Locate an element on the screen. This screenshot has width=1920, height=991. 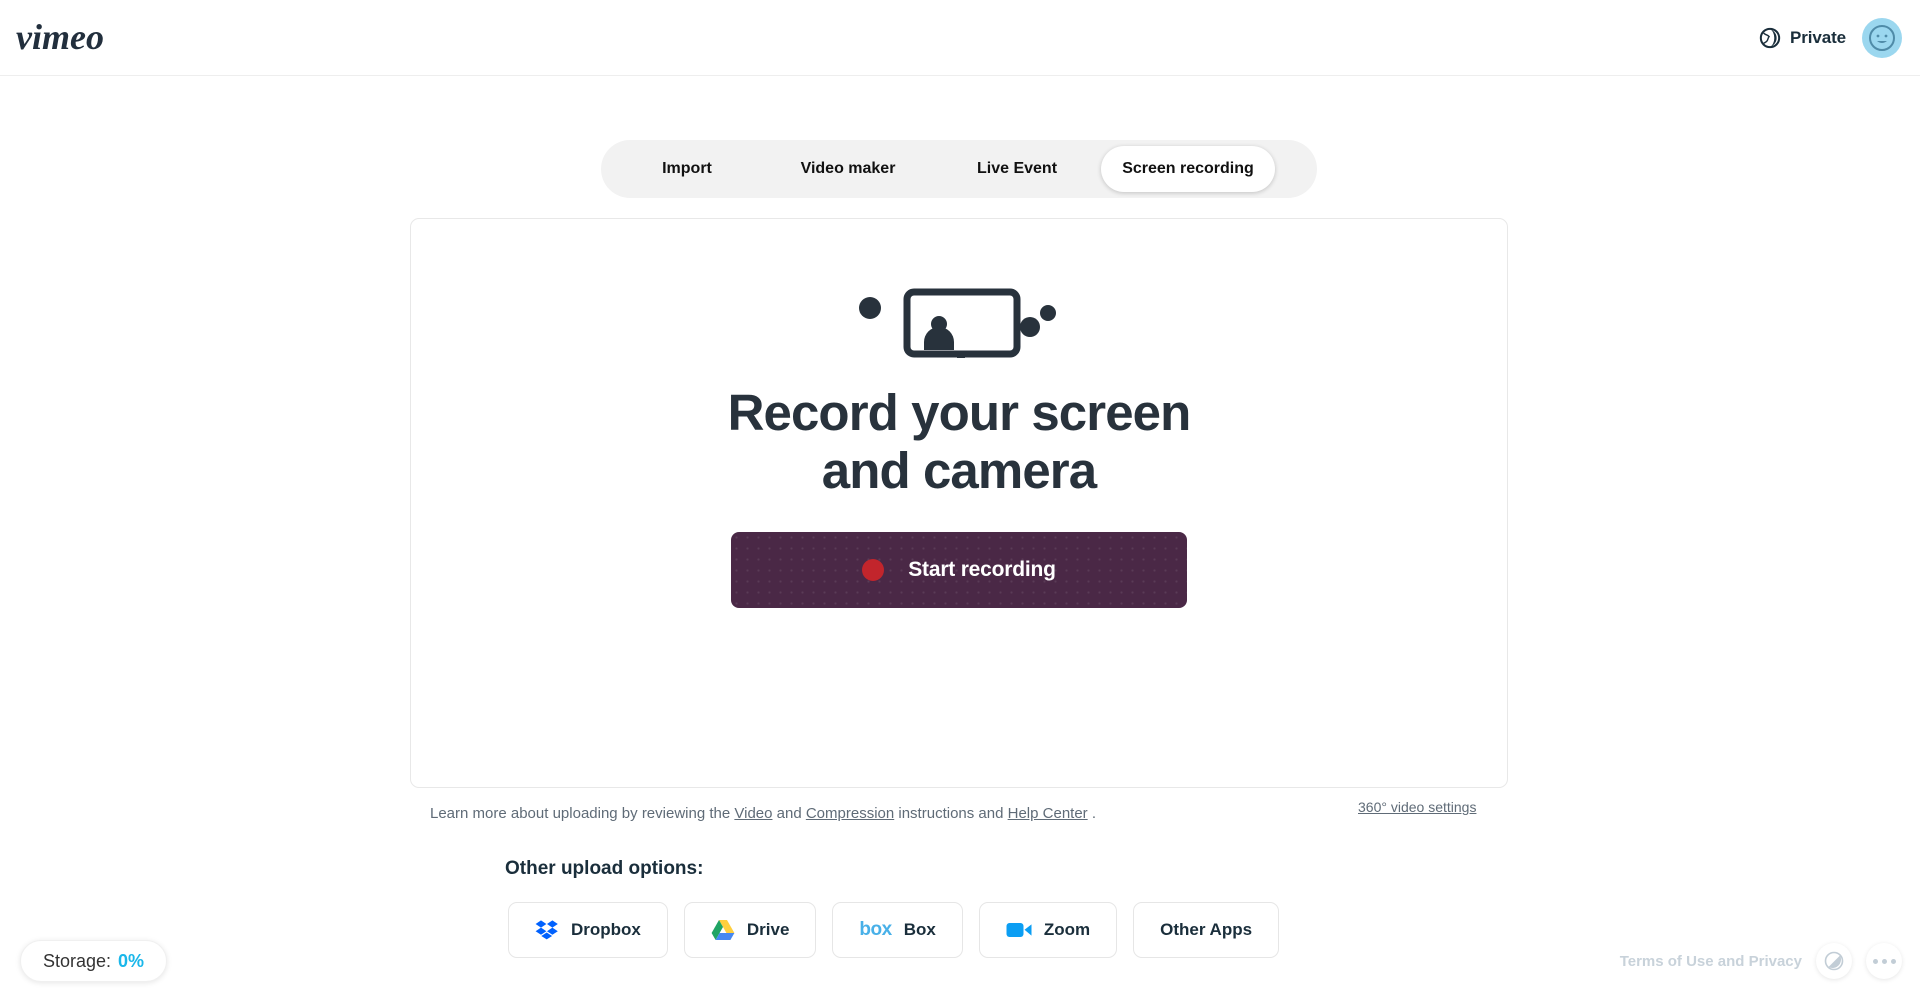
tab-video-maker: Video maker is located at coordinates (848, 169).